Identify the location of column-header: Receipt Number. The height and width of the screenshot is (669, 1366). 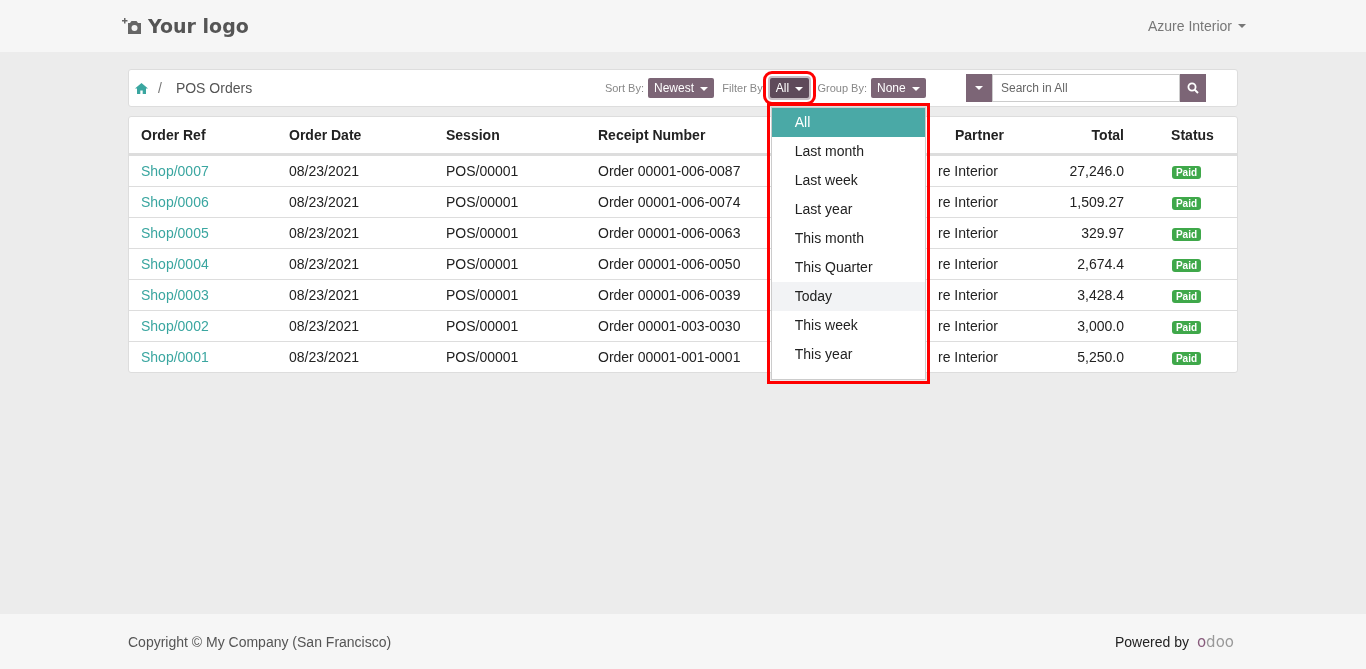
(652, 135).